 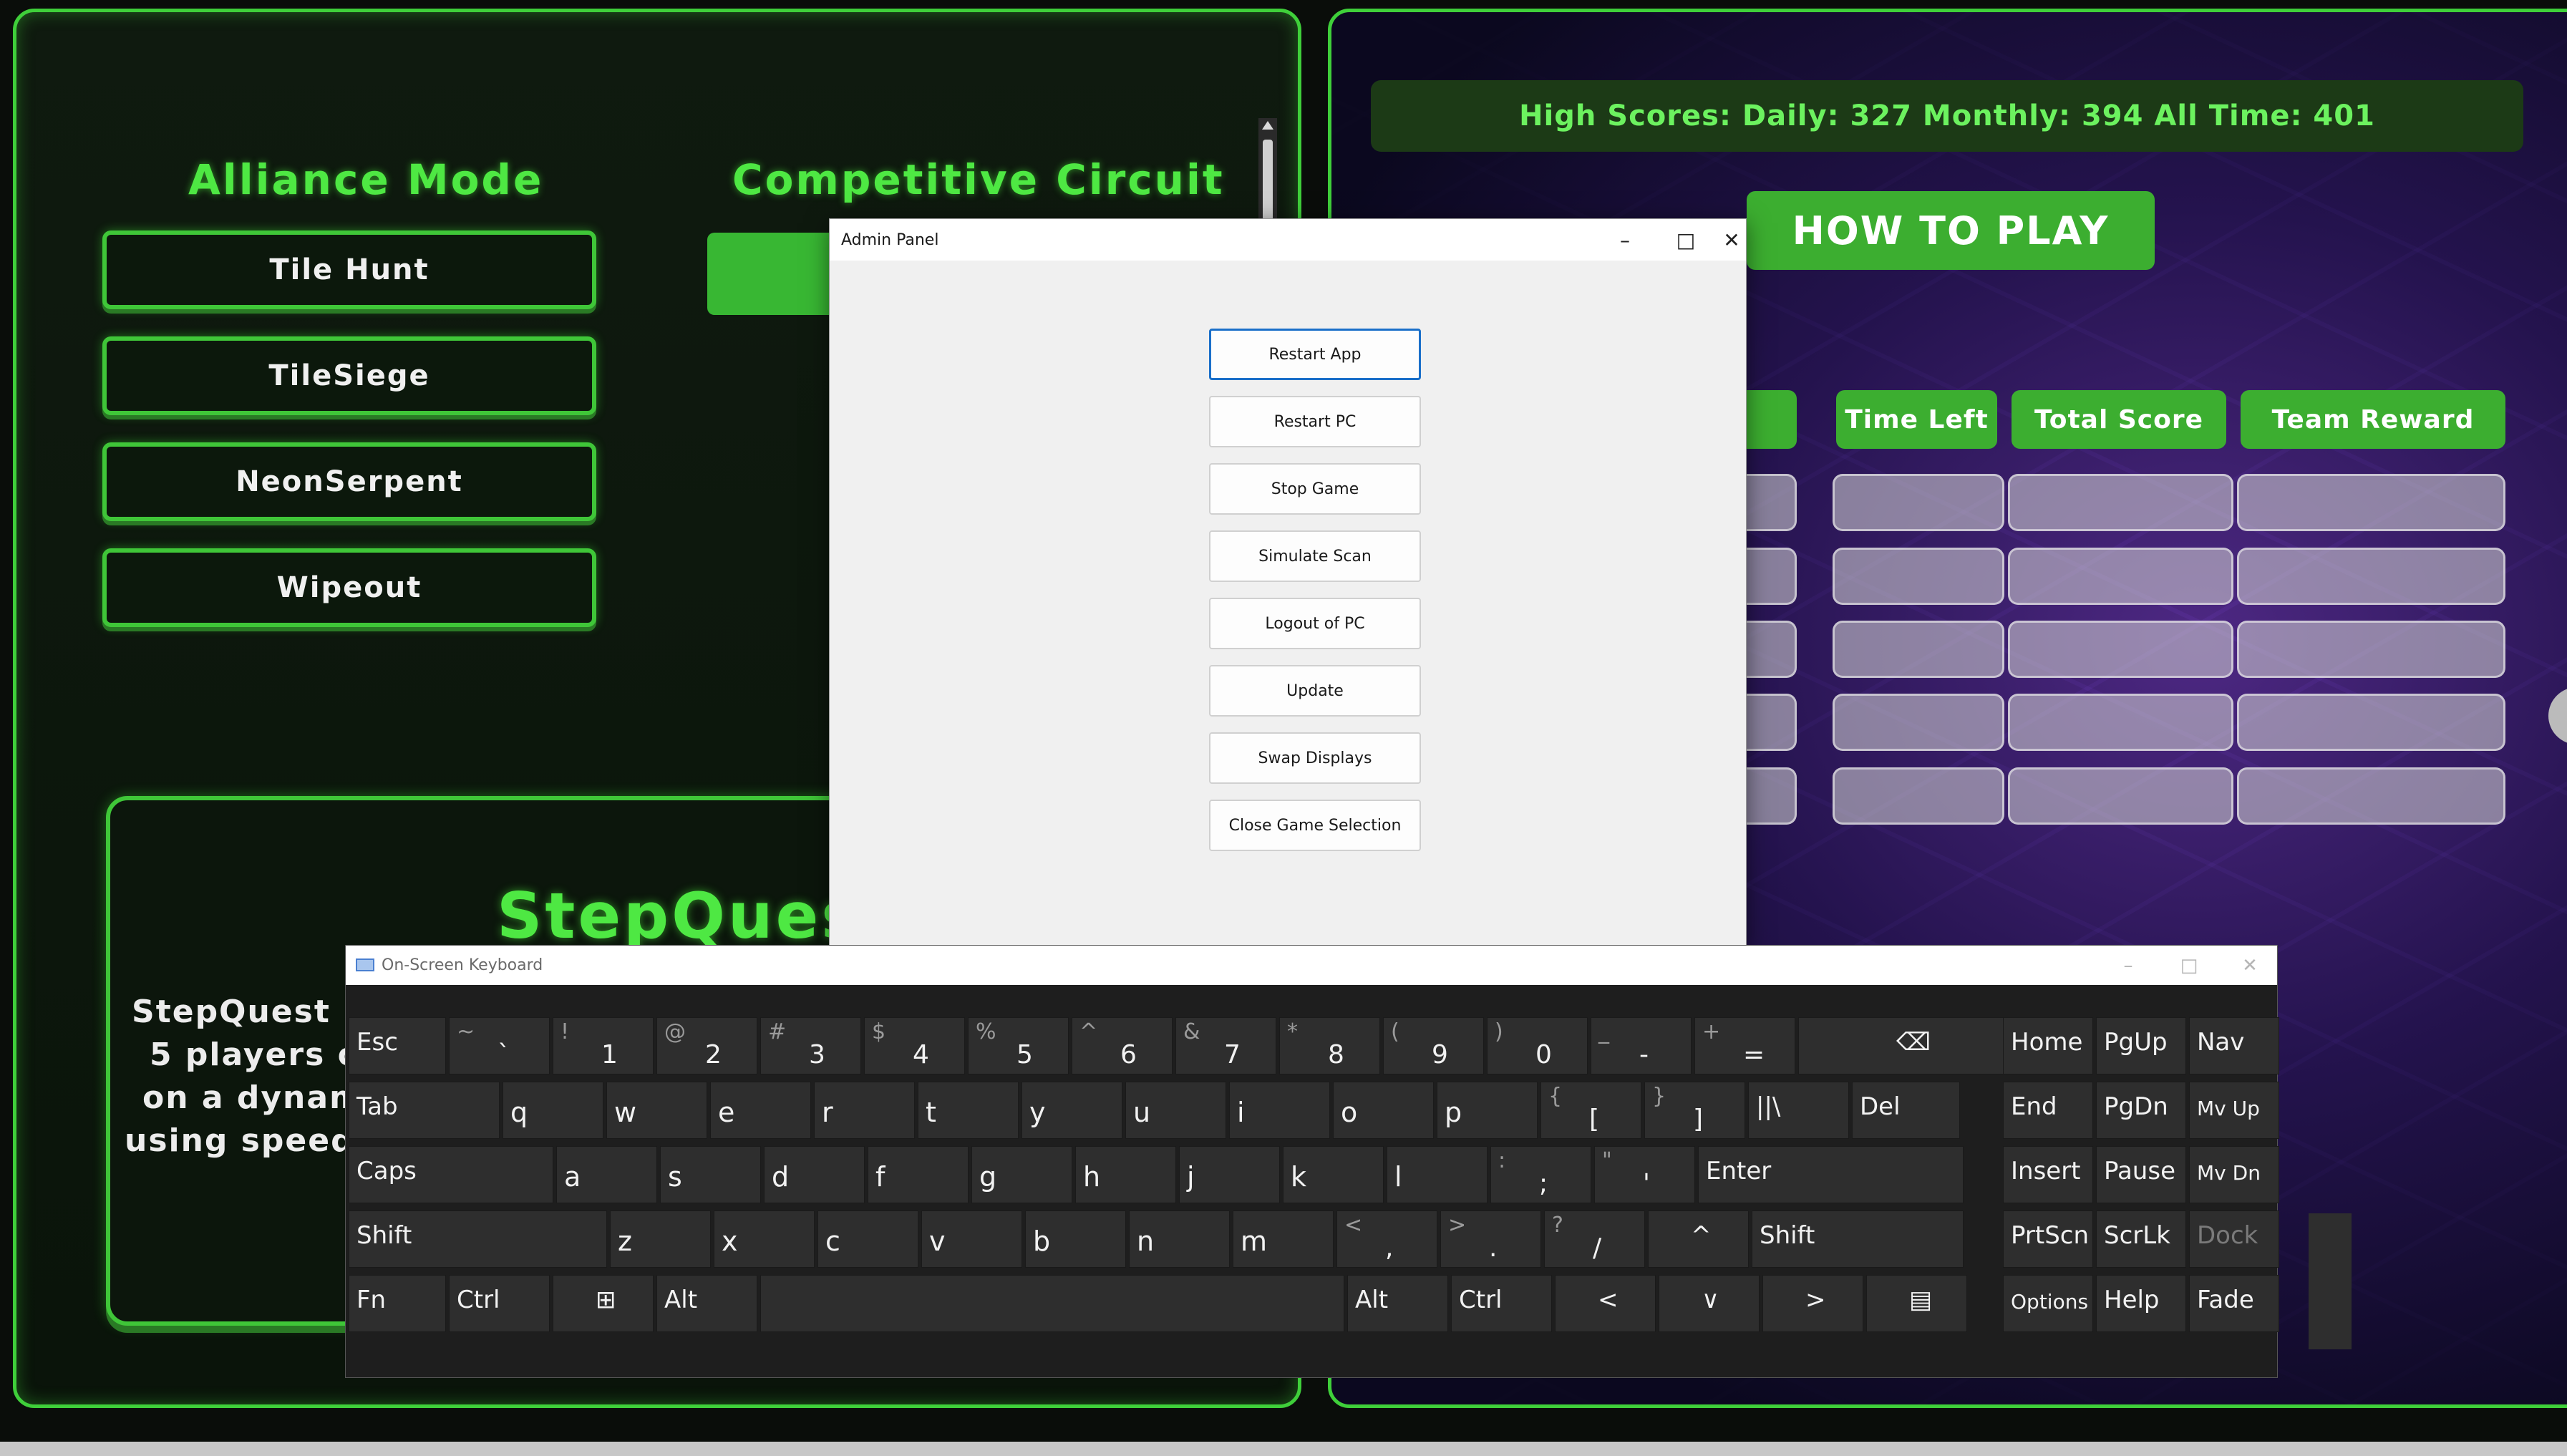 What do you see at coordinates (2141, 1239) in the screenshot?
I see `key-ScrLk: ScrLk` at bounding box center [2141, 1239].